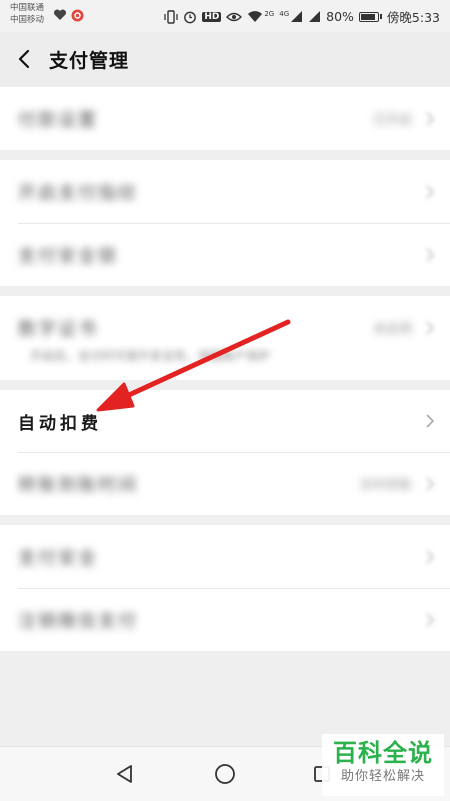 This screenshot has height=801, width=450. Describe the element at coordinates (58, 329) in the screenshot. I see `row-label: 数字证书` at that location.